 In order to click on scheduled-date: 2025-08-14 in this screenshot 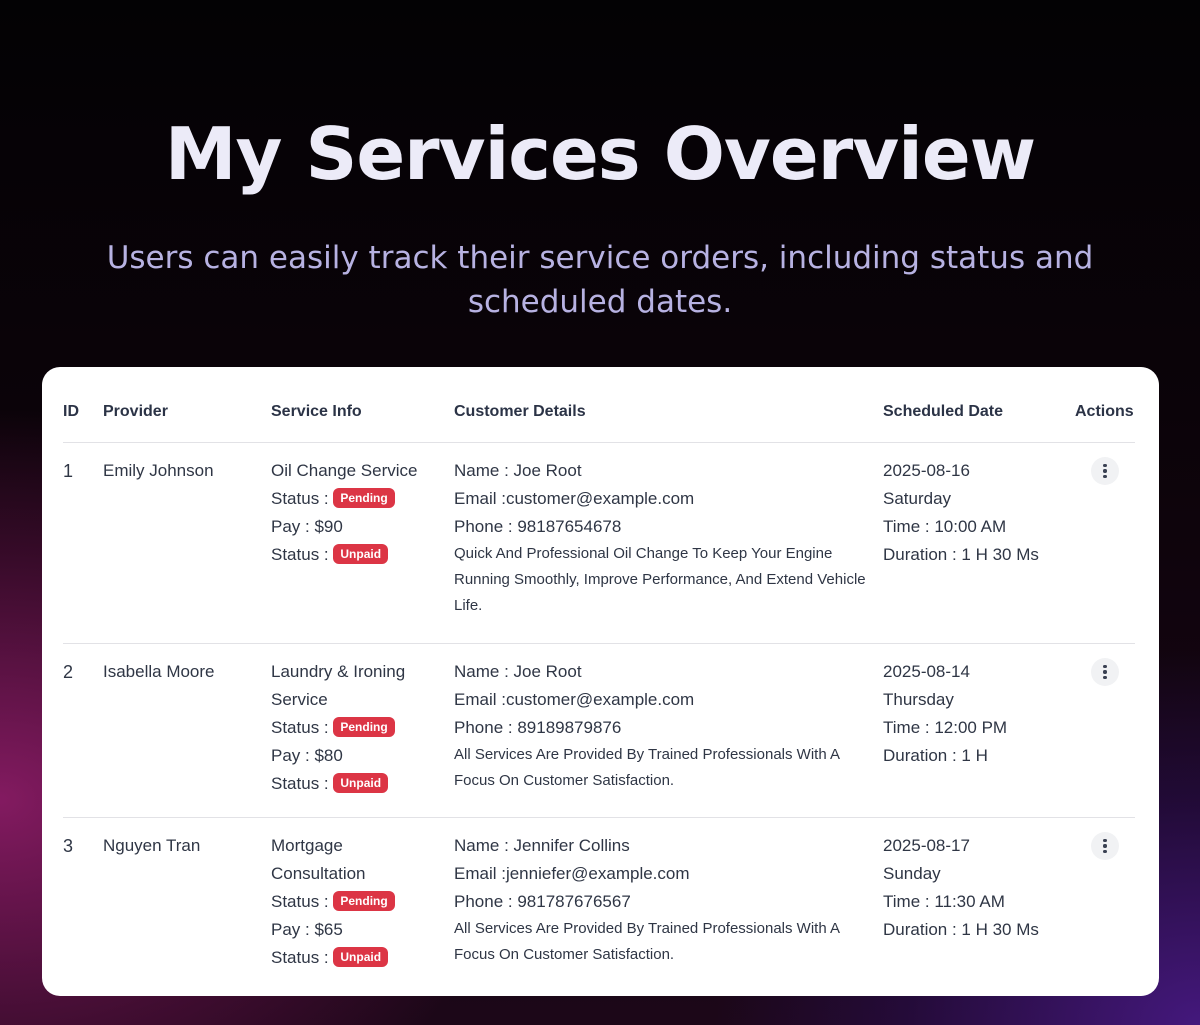, I will do `click(926, 671)`.